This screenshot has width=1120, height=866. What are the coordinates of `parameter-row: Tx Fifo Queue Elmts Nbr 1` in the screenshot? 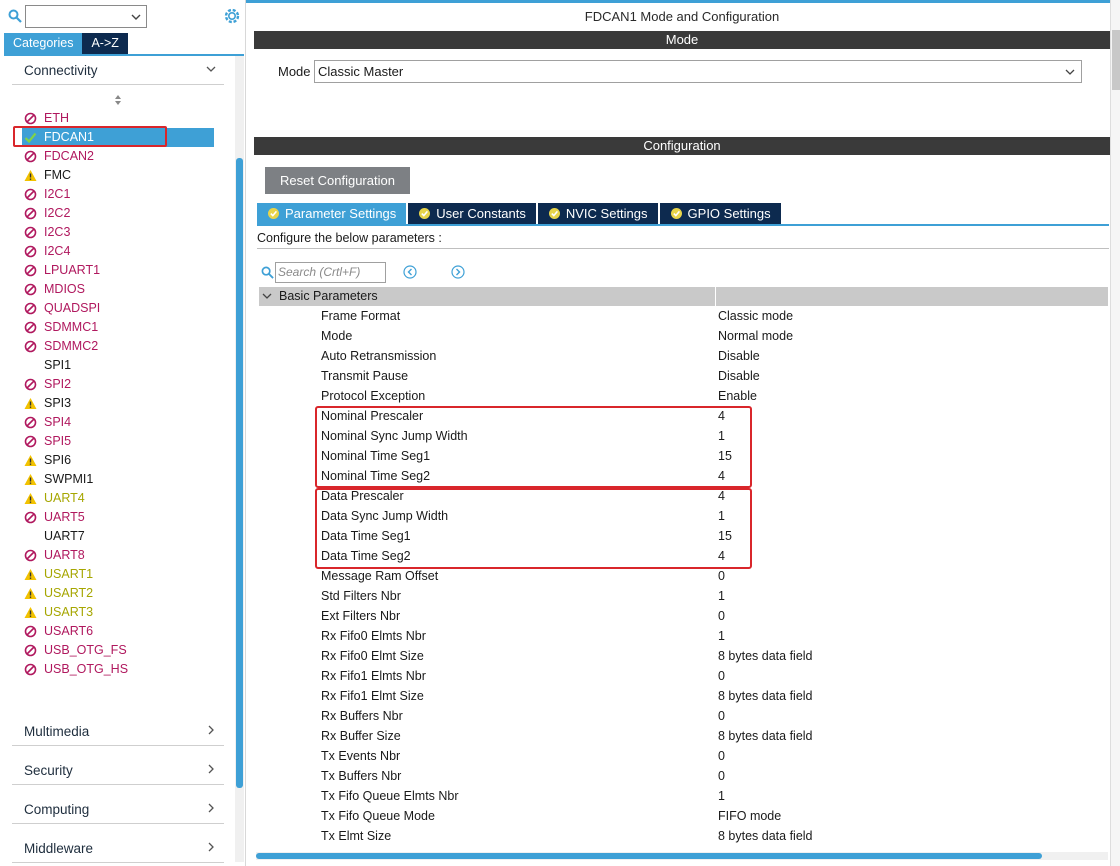 It's located at (683, 796).